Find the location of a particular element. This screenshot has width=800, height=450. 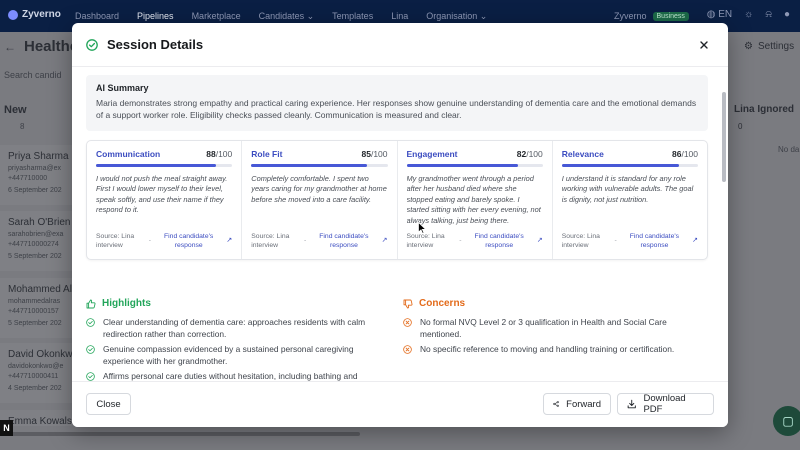

concerns-heading: Concerns is located at coordinates (553, 303).